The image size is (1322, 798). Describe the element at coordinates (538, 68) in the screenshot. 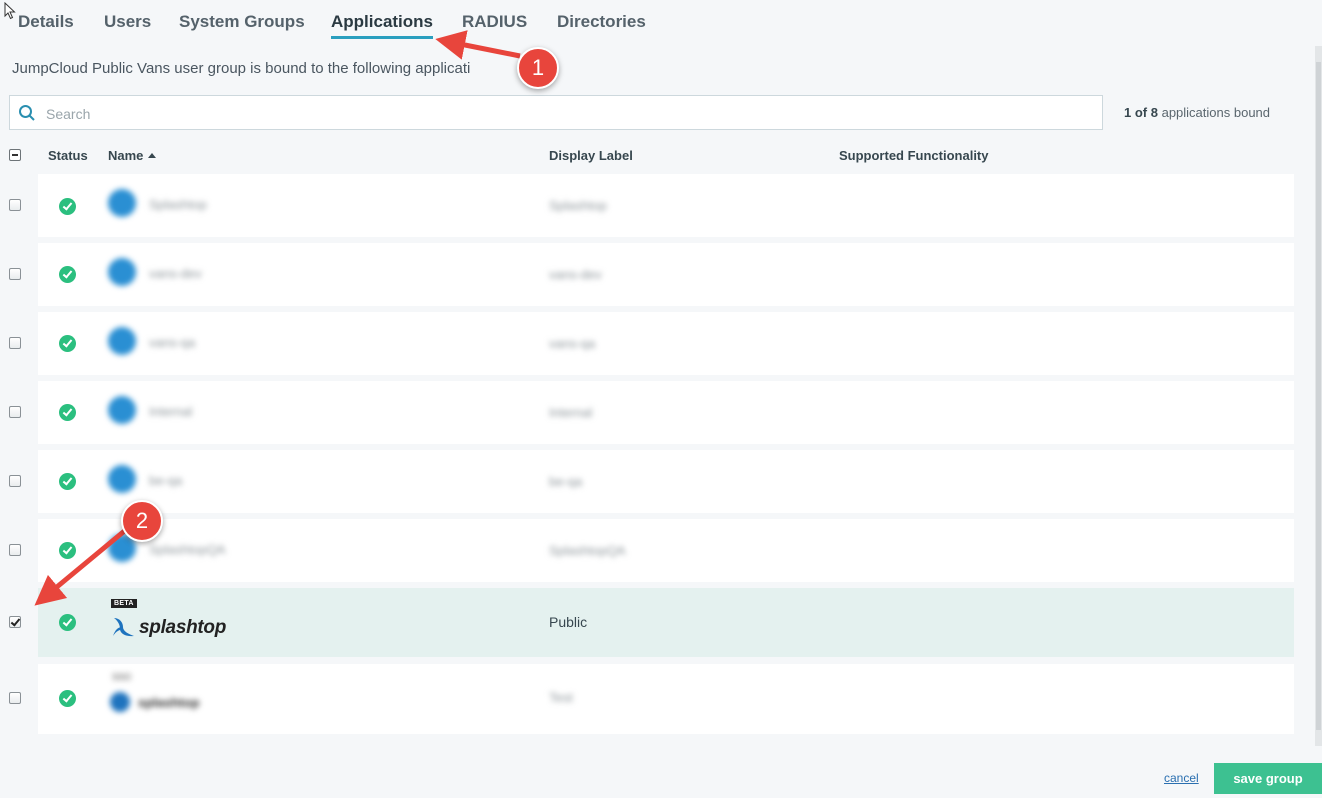

I see `callout-badge-1: 1` at that location.